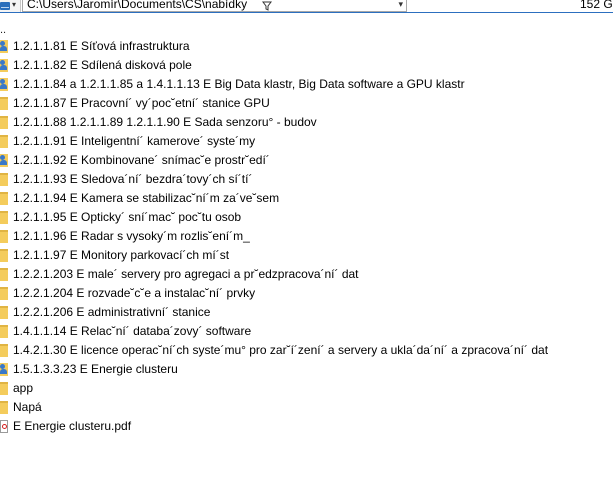  I want to click on file-list-item: 1.2.2.1.206 E administrativní´ stanice, so click(306, 312).